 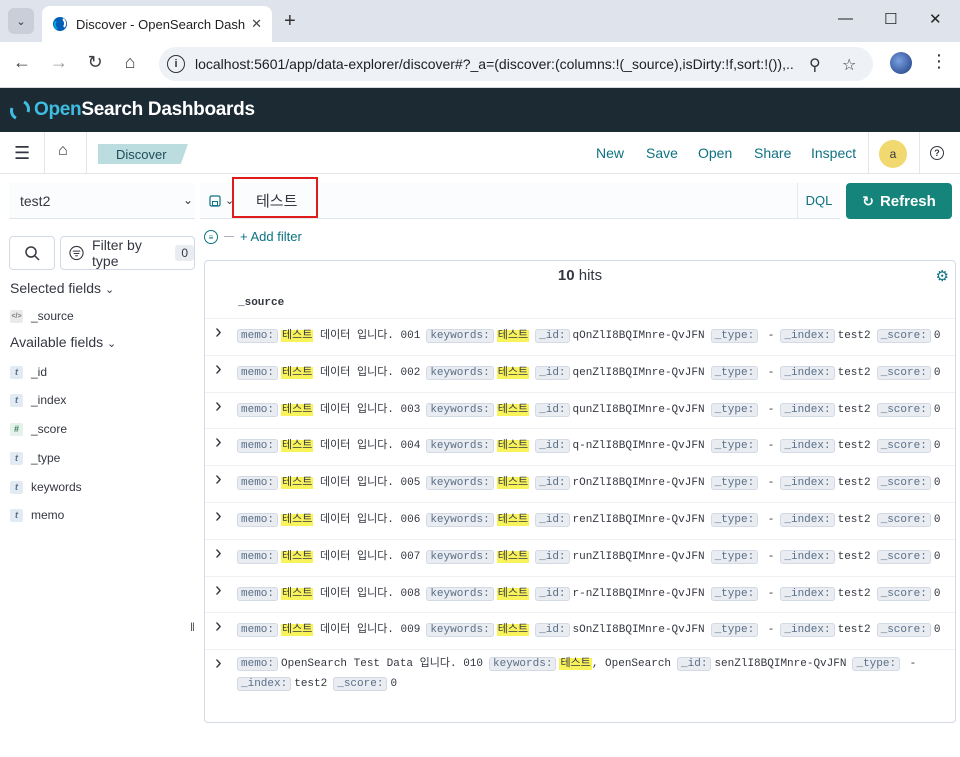 What do you see at coordinates (95, 62) in the screenshot?
I see `reload-icon: ↻` at bounding box center [95, 62].